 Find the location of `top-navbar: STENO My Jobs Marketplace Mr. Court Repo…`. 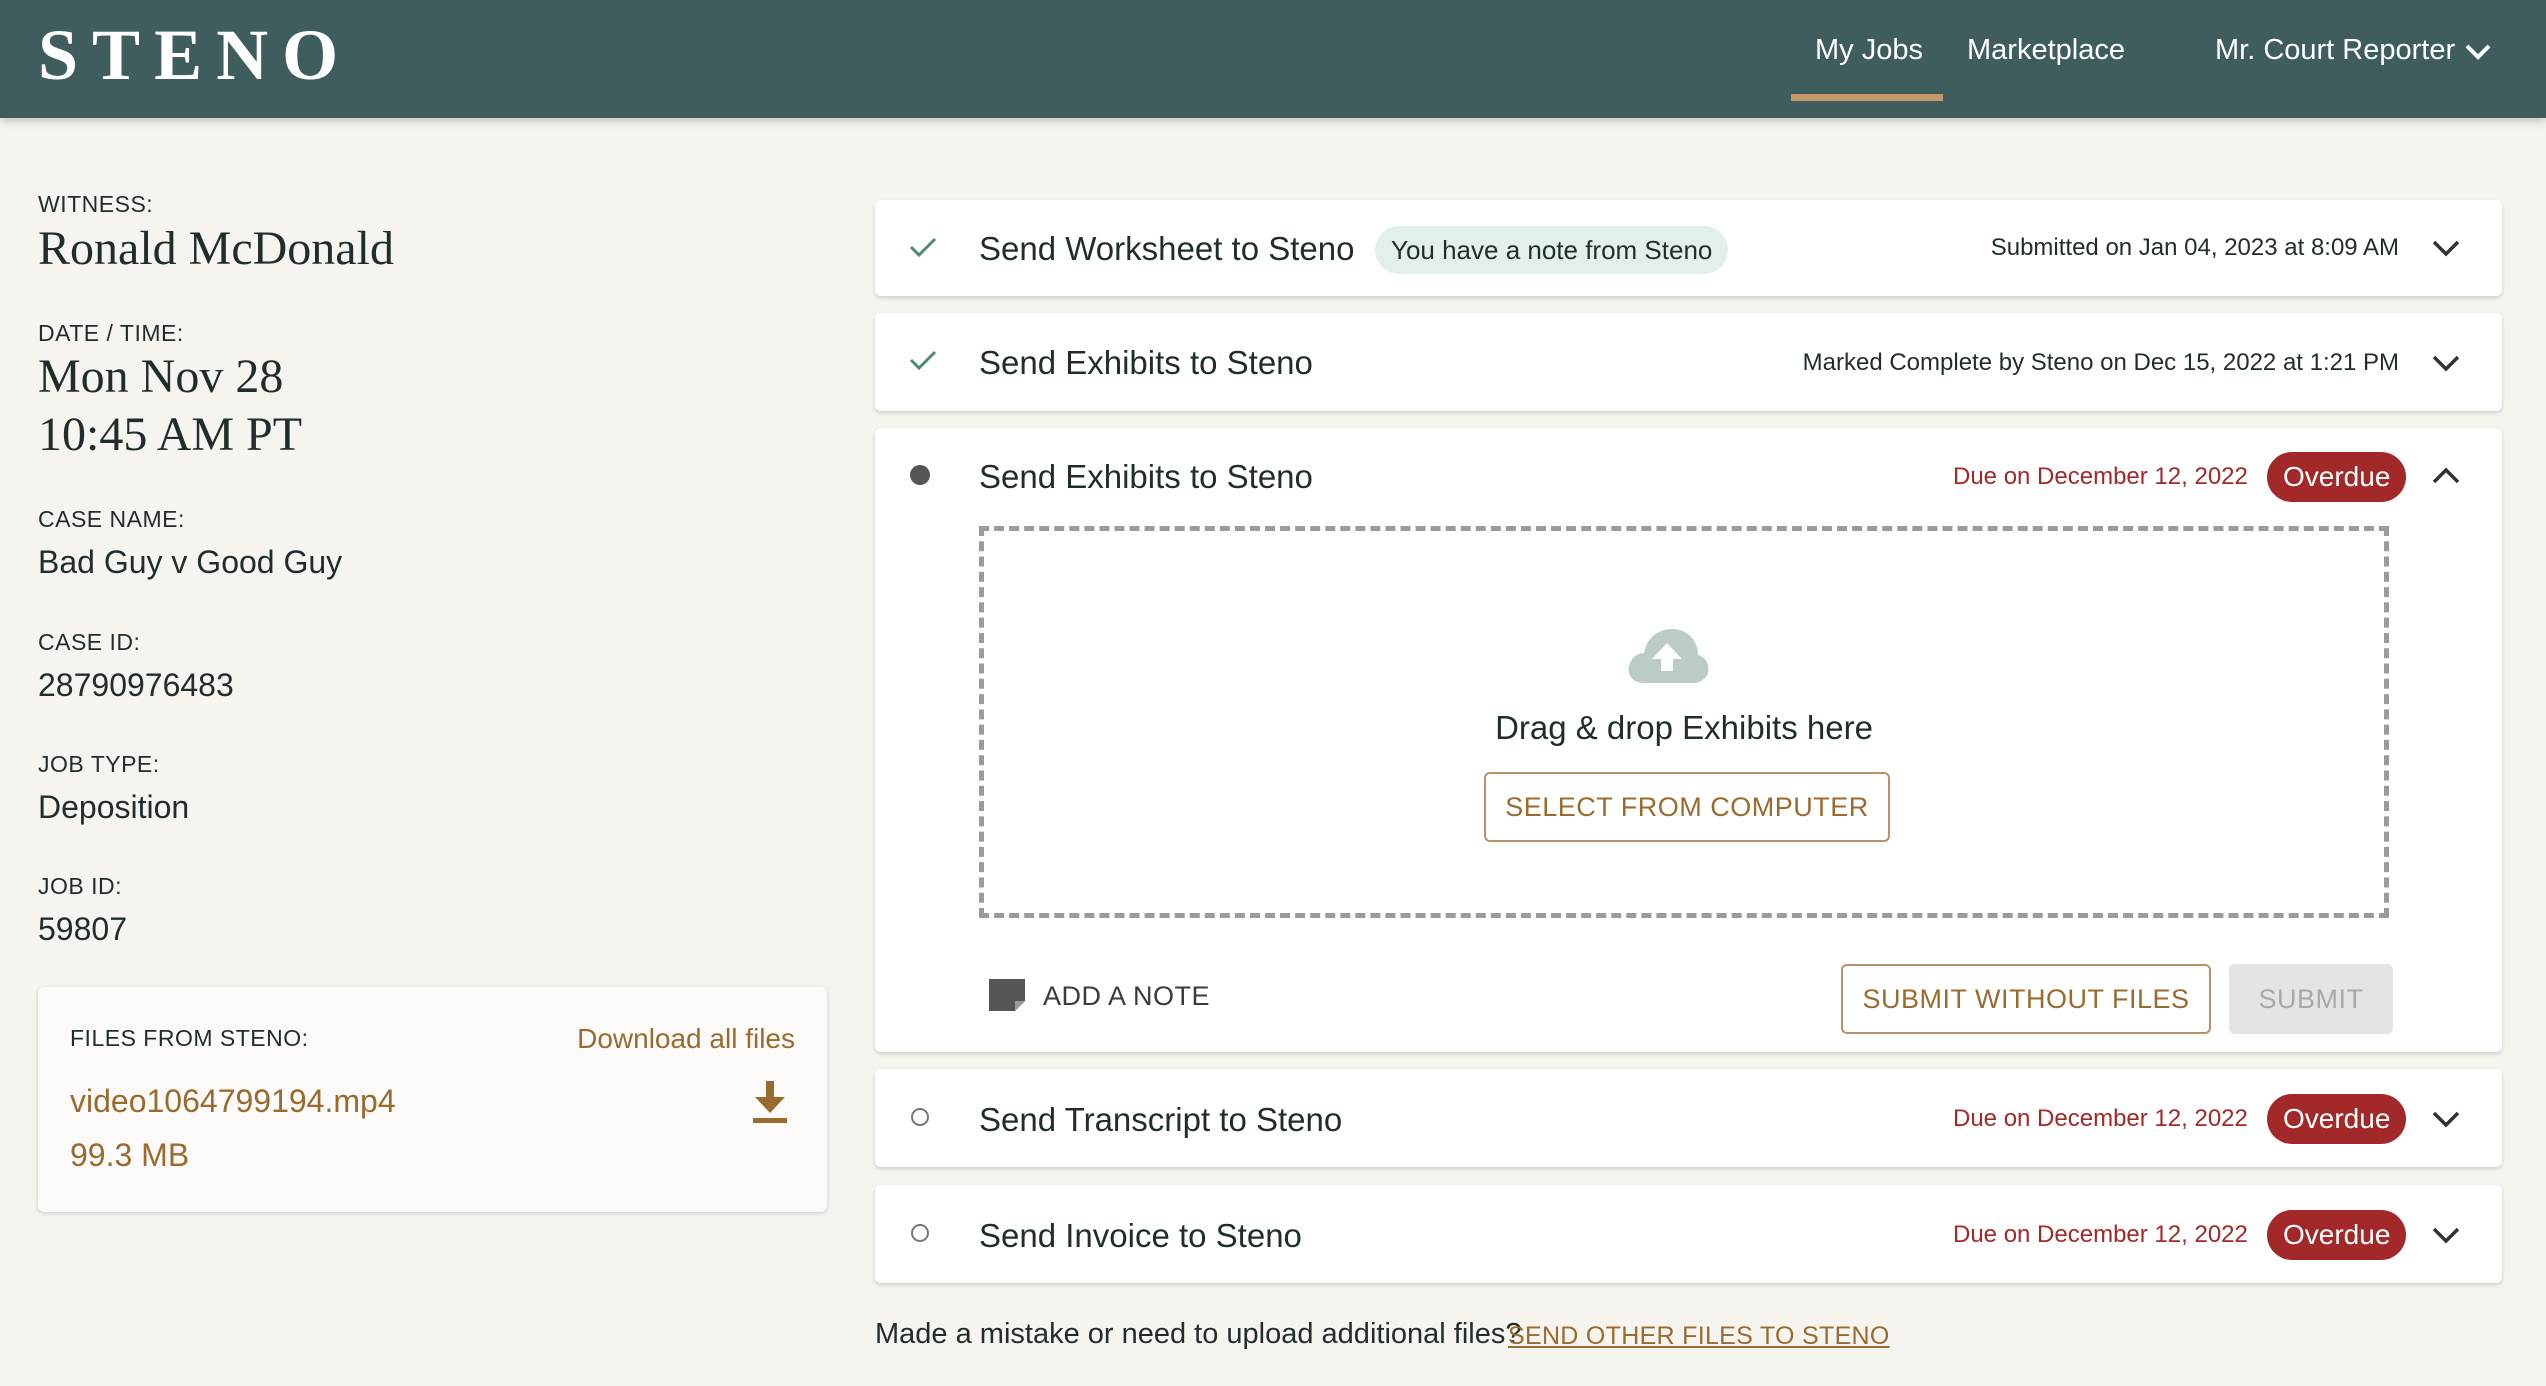

top-navbar: STENO My Jobs Marketplace Mr. Court Repo… is located at coordinates (1273, 59).